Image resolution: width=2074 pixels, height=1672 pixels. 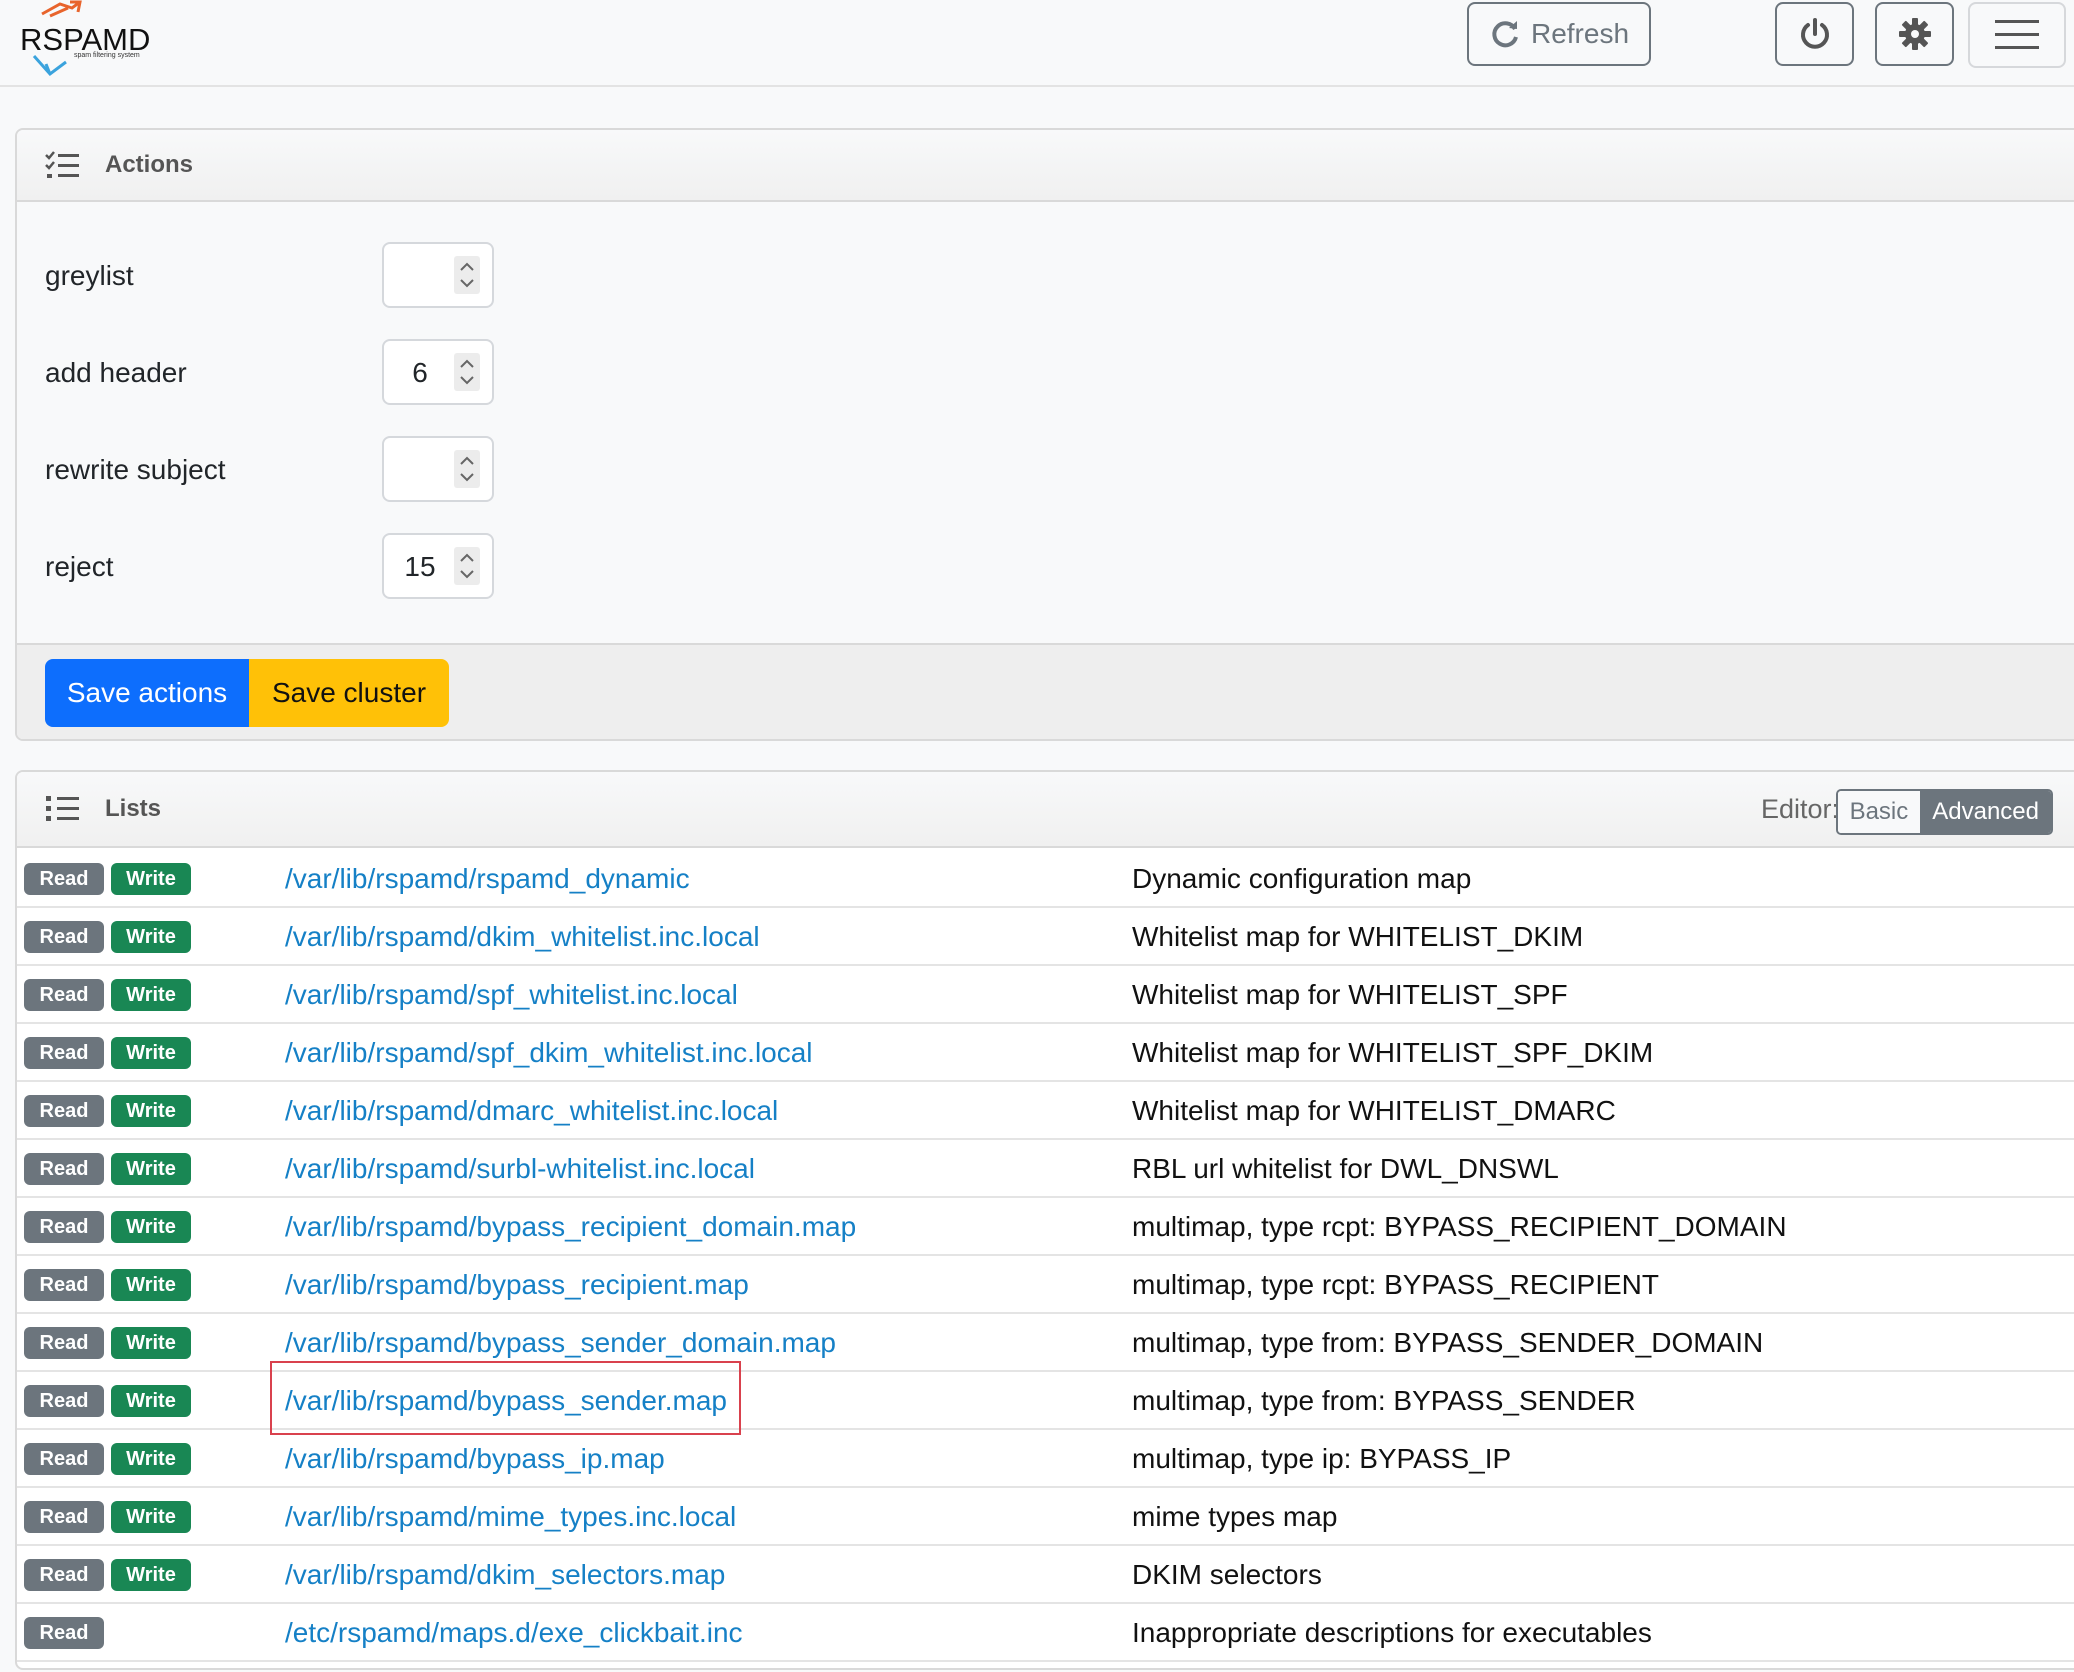 What do you see at coordinates (317, 374) in the screenshot?
I see `action-row-add-header: add header 6` at bounding box center [317, 374].